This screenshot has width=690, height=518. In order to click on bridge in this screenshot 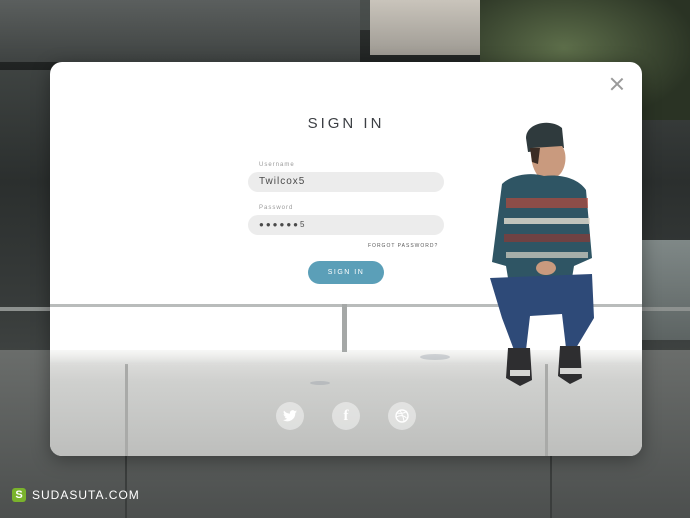, I will do `click(180, 31)`.